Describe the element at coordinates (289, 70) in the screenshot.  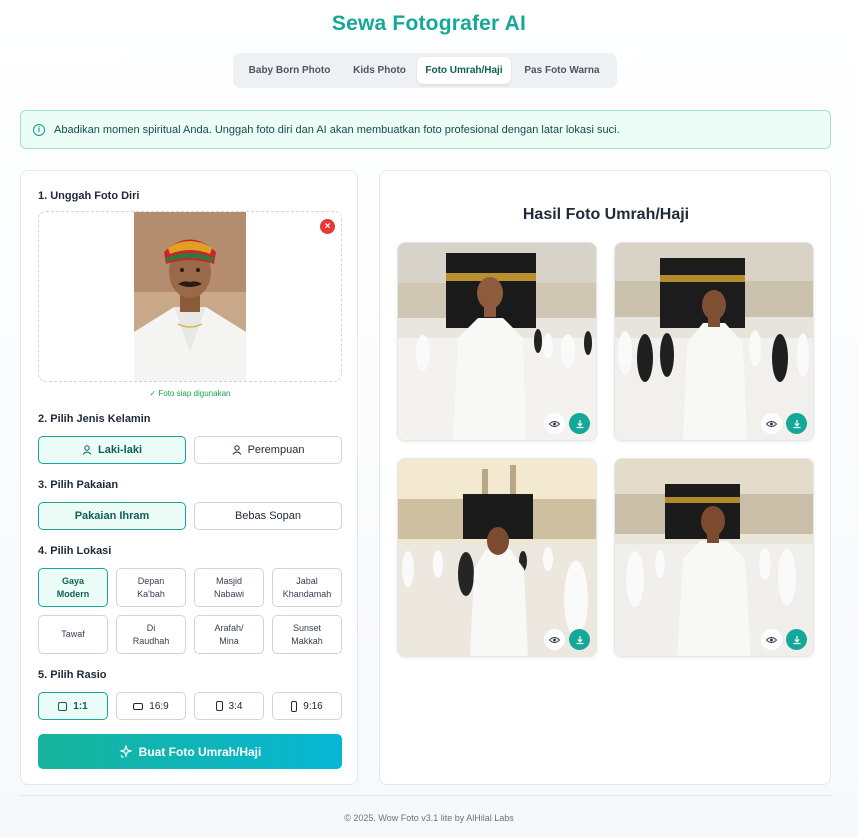
I see `tab-baby-born-photo: Baby Born Photo` at that location.